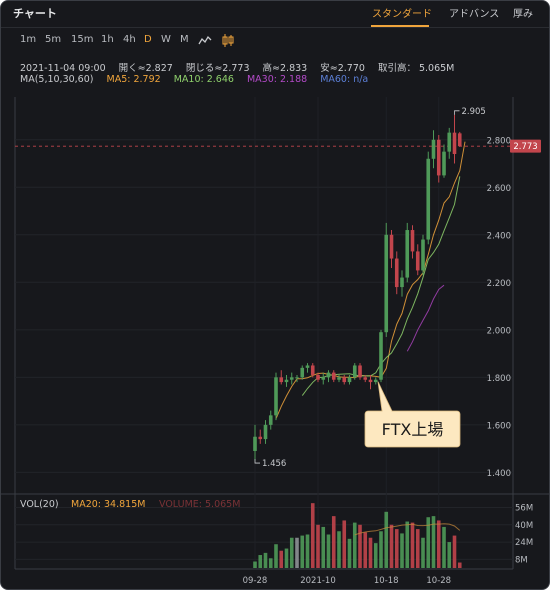  What do you see at coordinates (255, 581) in the screenshot?
I see `time-tick-label: 09-28` at bounding box center [255, 581].